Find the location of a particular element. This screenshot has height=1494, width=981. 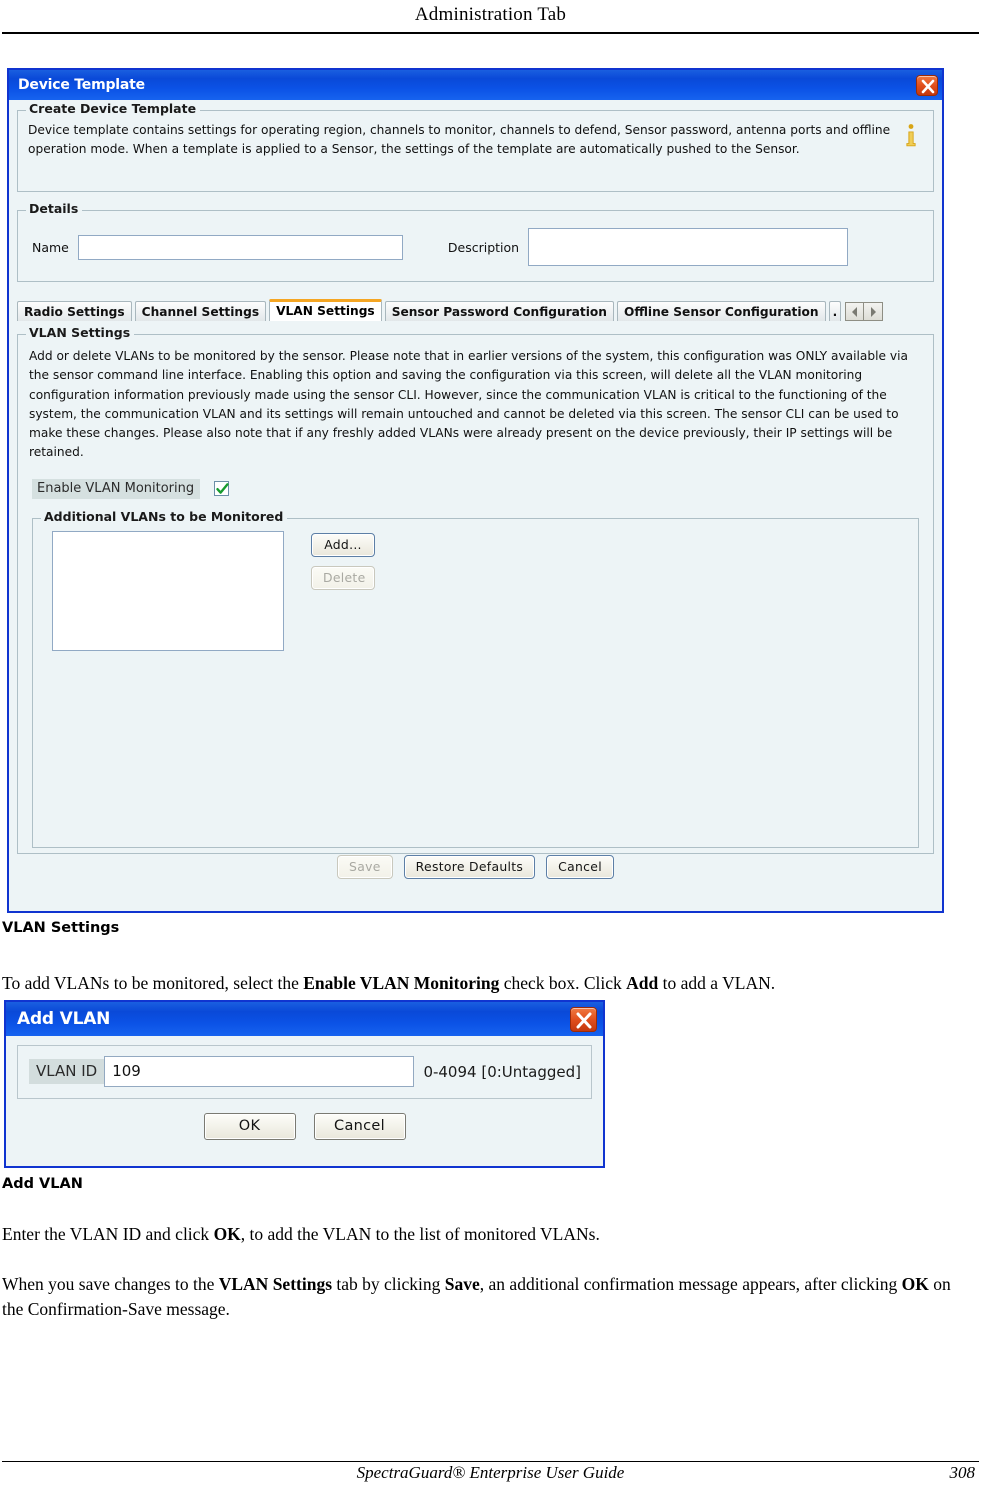

vlan-settings-legend: VLAN Settings is located at coordinates (80, 332).